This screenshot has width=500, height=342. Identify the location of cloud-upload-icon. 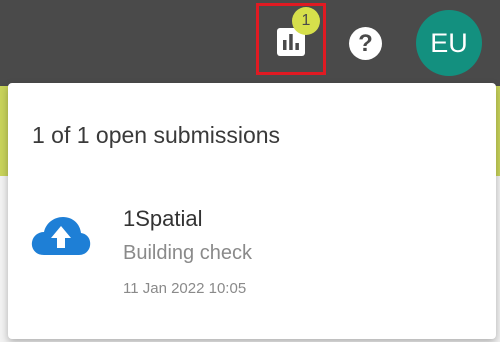
(61, 236).